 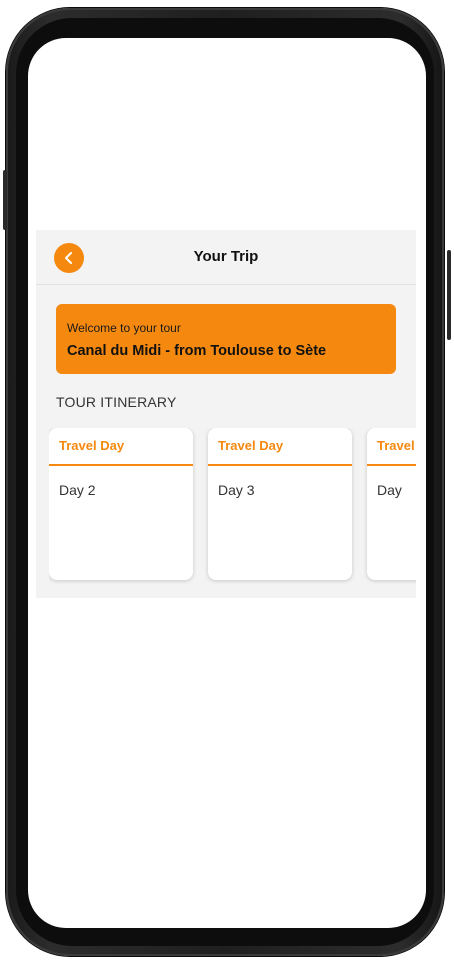 What do you see at coordinates (391, 504) in the screenshot?
I see `itinerary-day-card: Travel Day Day` at bounding box center [391, 504].